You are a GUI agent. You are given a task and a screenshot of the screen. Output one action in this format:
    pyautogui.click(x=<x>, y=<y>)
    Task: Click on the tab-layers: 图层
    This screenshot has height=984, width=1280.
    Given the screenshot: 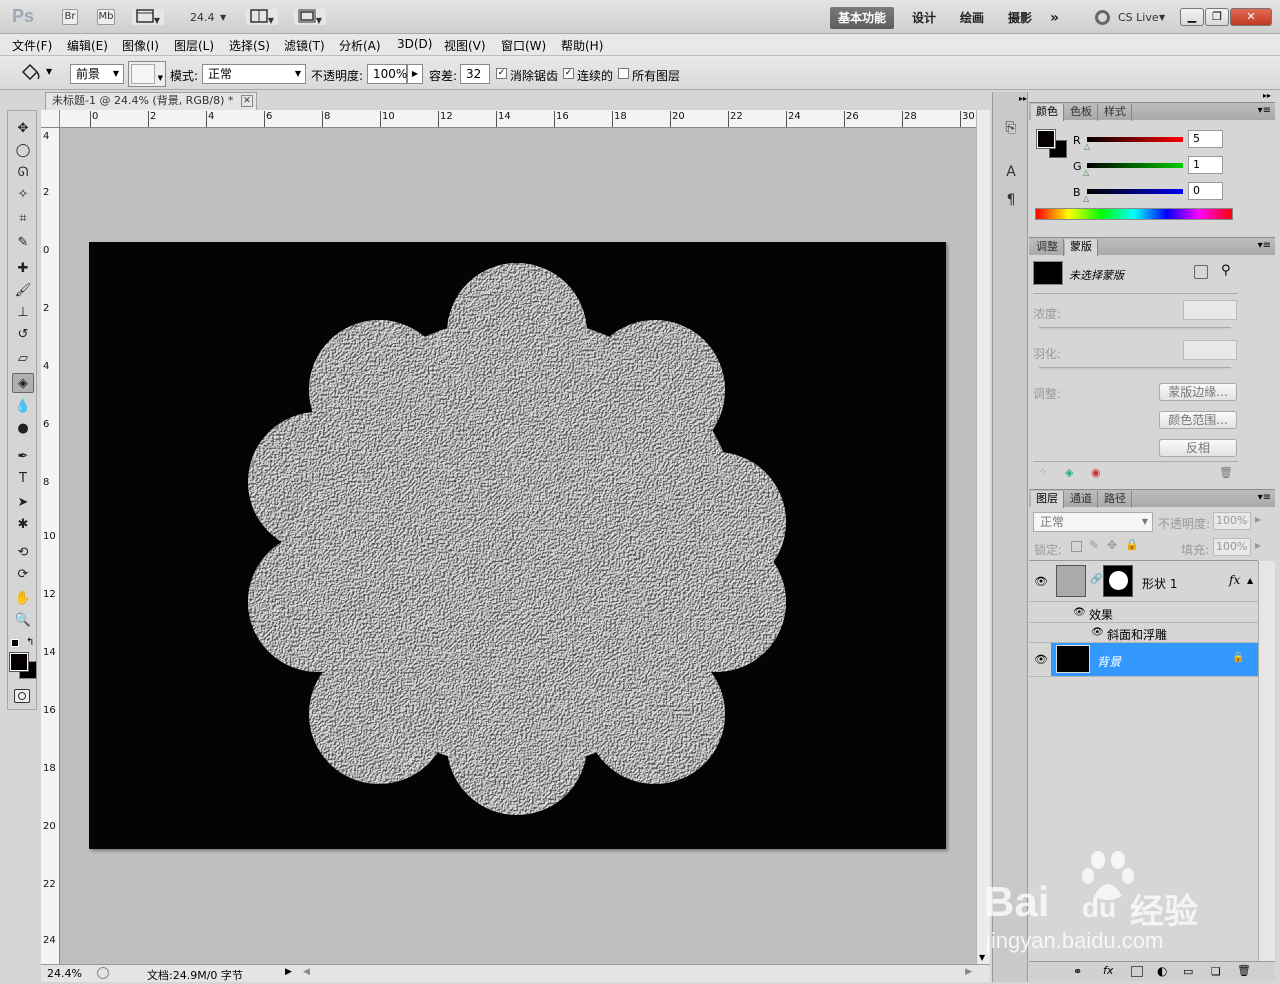 What is the action you would take?
    pyautogui.click(x=1047, y=499)
    